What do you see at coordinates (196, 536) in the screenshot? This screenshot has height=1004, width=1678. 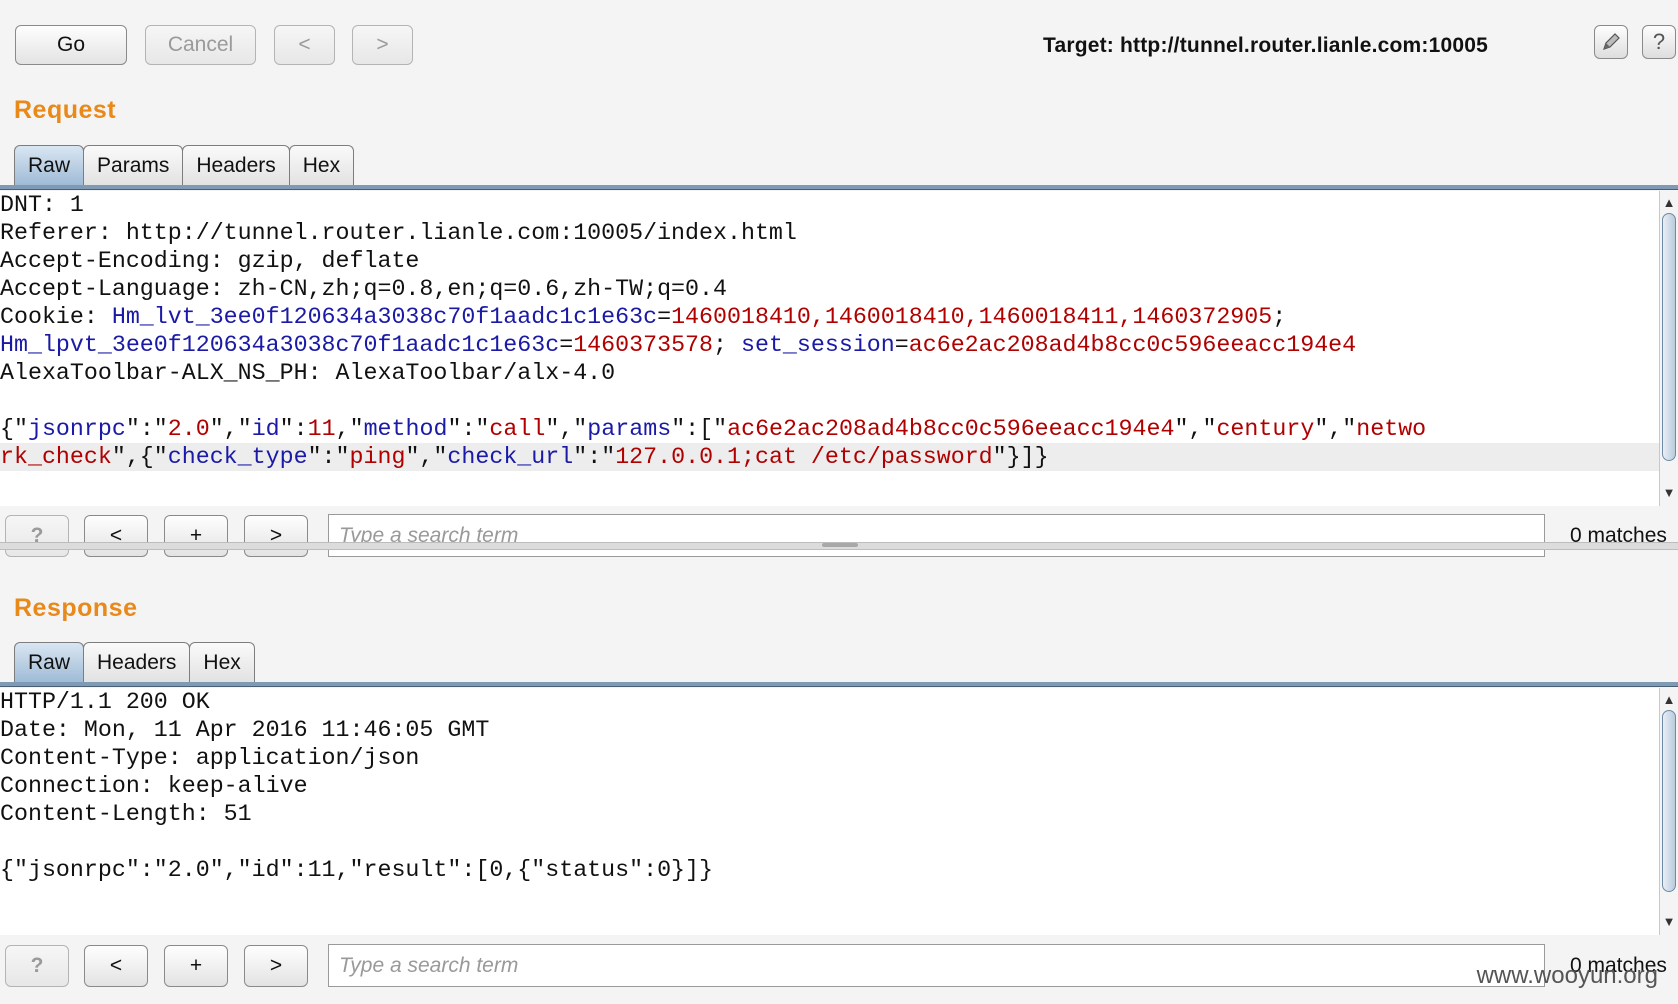 I see `request-search-add-button: +` at bounding box center [196, 536].